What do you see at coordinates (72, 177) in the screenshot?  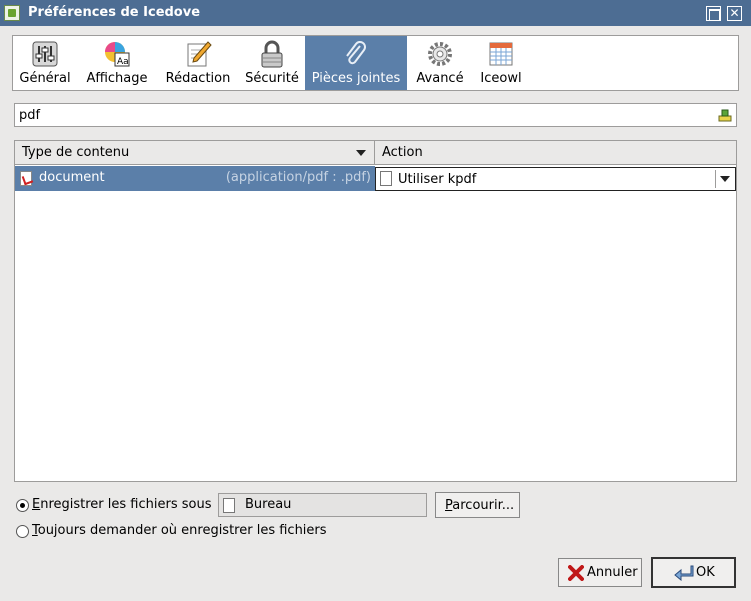 I see `content-type-name: document` at bounding box center [72, 177].